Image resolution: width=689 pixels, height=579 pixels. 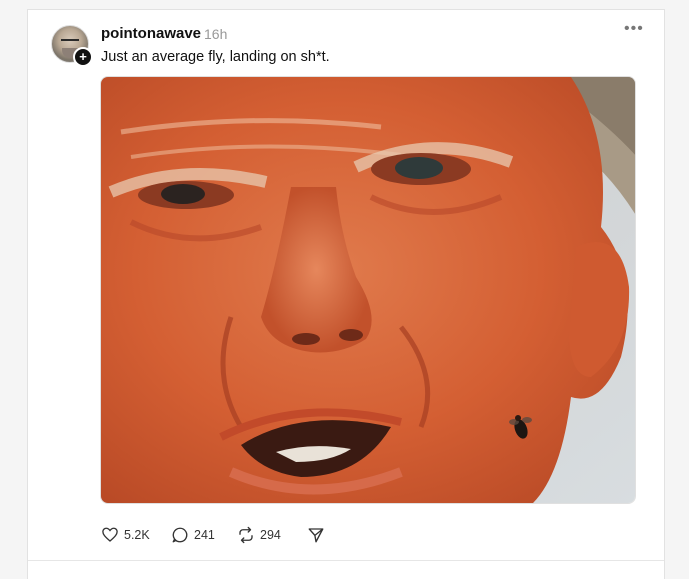 What do you see at coordinates (83, 57) in the screenshot?
I see `follow-plus-button: +` at bounding box center [83, 57].